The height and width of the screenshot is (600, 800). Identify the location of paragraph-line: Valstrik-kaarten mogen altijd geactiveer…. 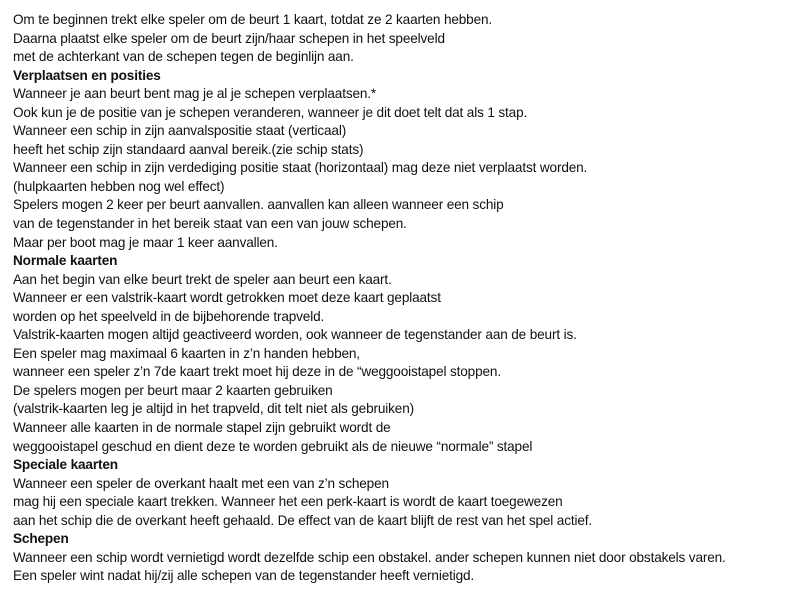
(295, 335).